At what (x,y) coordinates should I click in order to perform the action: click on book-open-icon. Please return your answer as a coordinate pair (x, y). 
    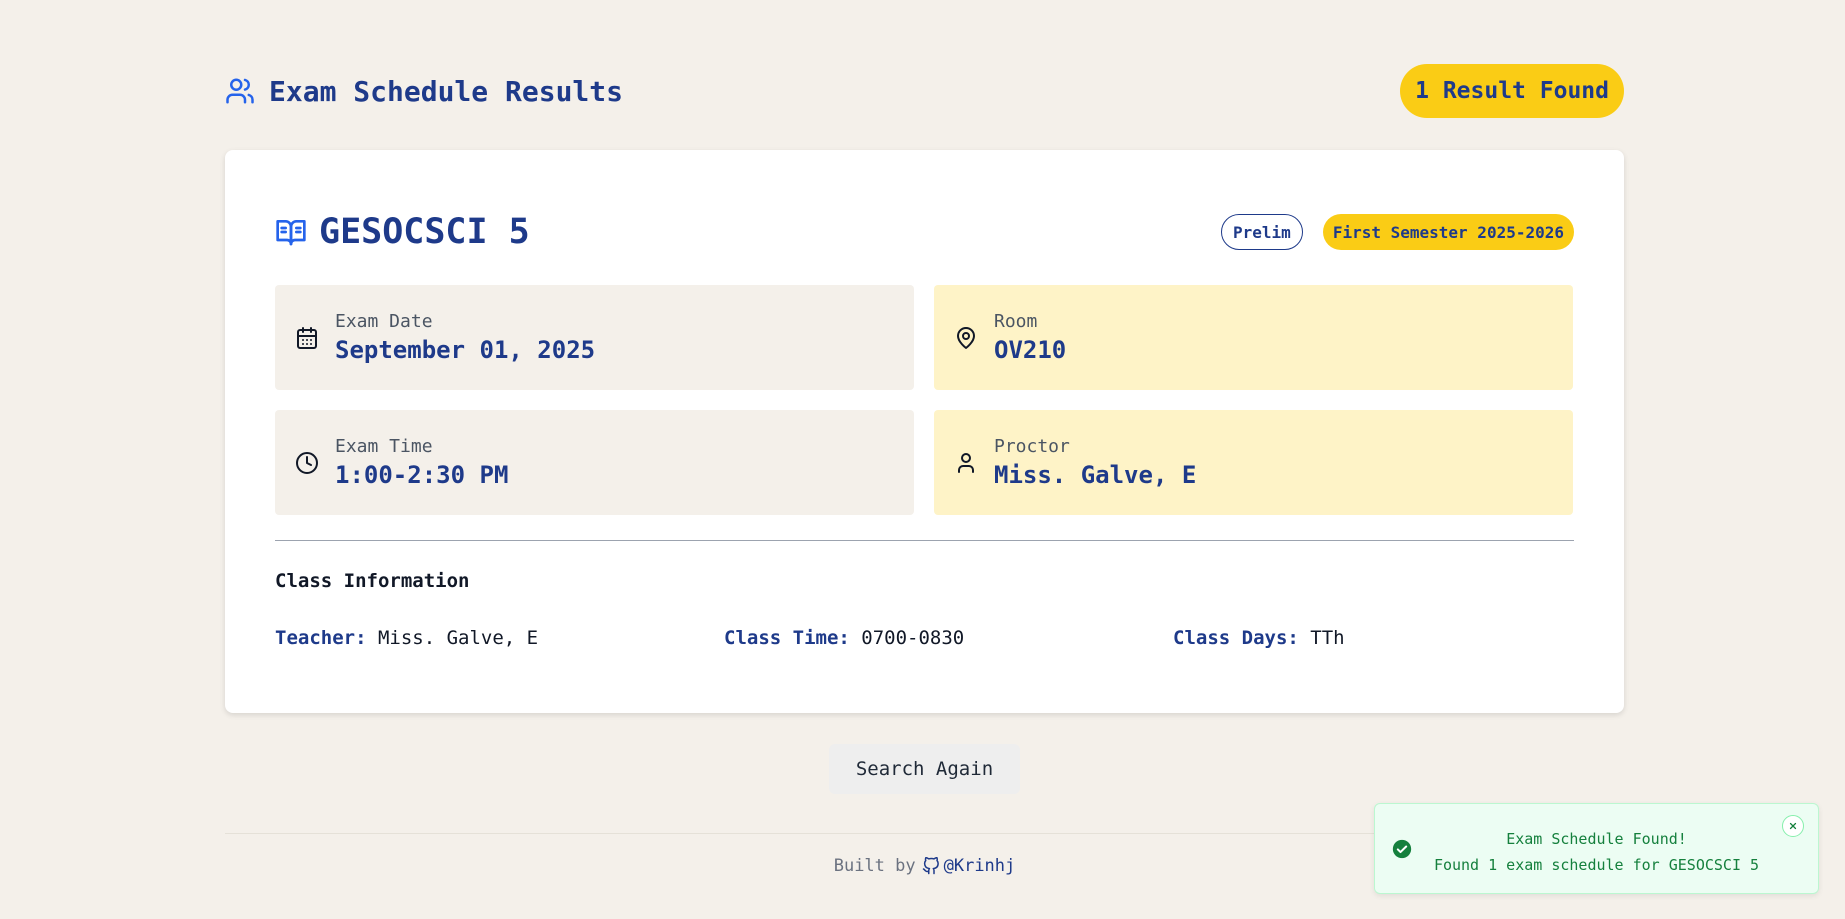
    Looking at the image, I should click on (291, 232).